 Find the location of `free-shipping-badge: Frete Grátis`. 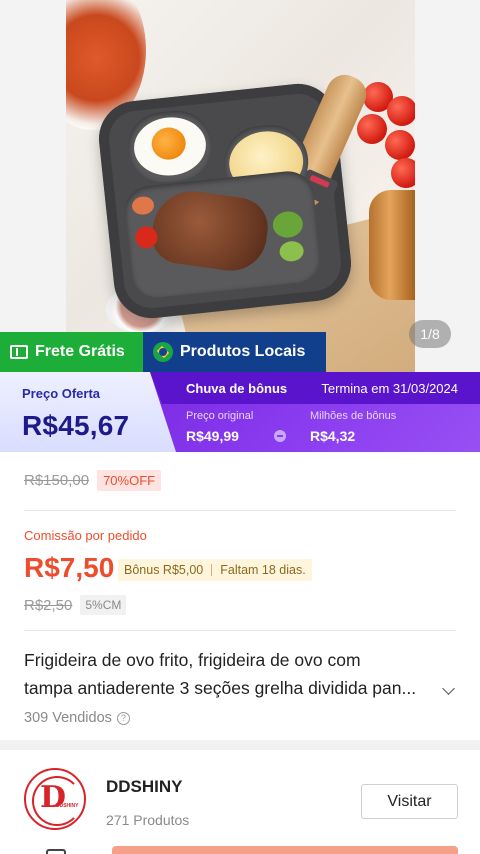

free-shipping-badge: Frete Grátis is located at coordinates (71, 352).